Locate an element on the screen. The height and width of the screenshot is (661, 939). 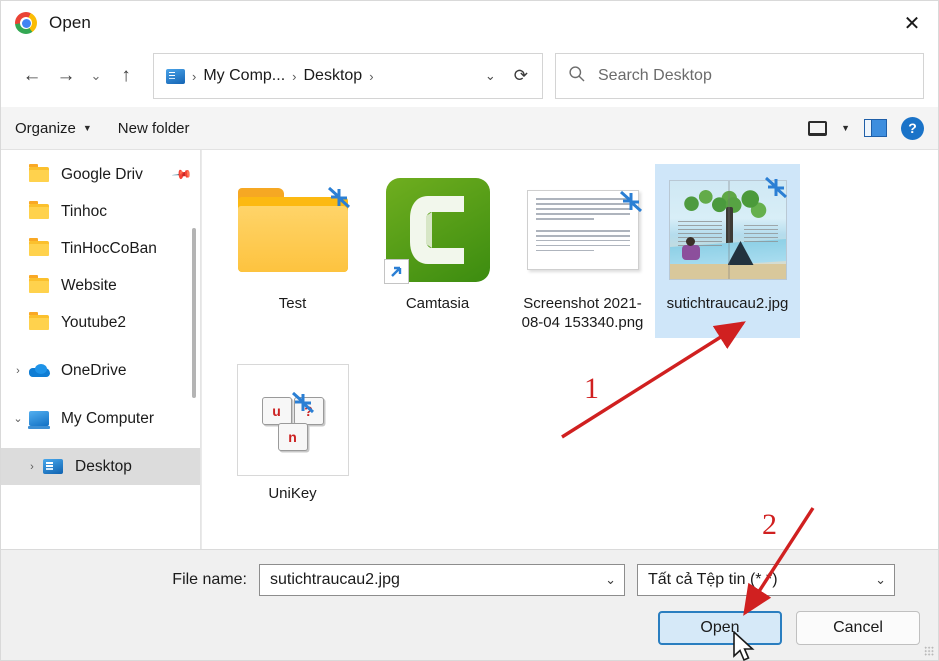
sidebar-item-label: My Computer is located at coordinates (108, 418).